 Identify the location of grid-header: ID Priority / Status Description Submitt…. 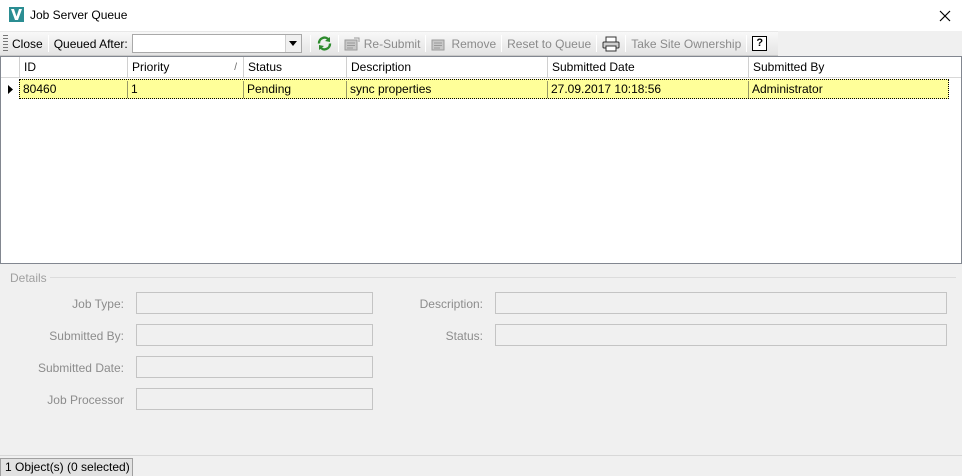
(481, 67).